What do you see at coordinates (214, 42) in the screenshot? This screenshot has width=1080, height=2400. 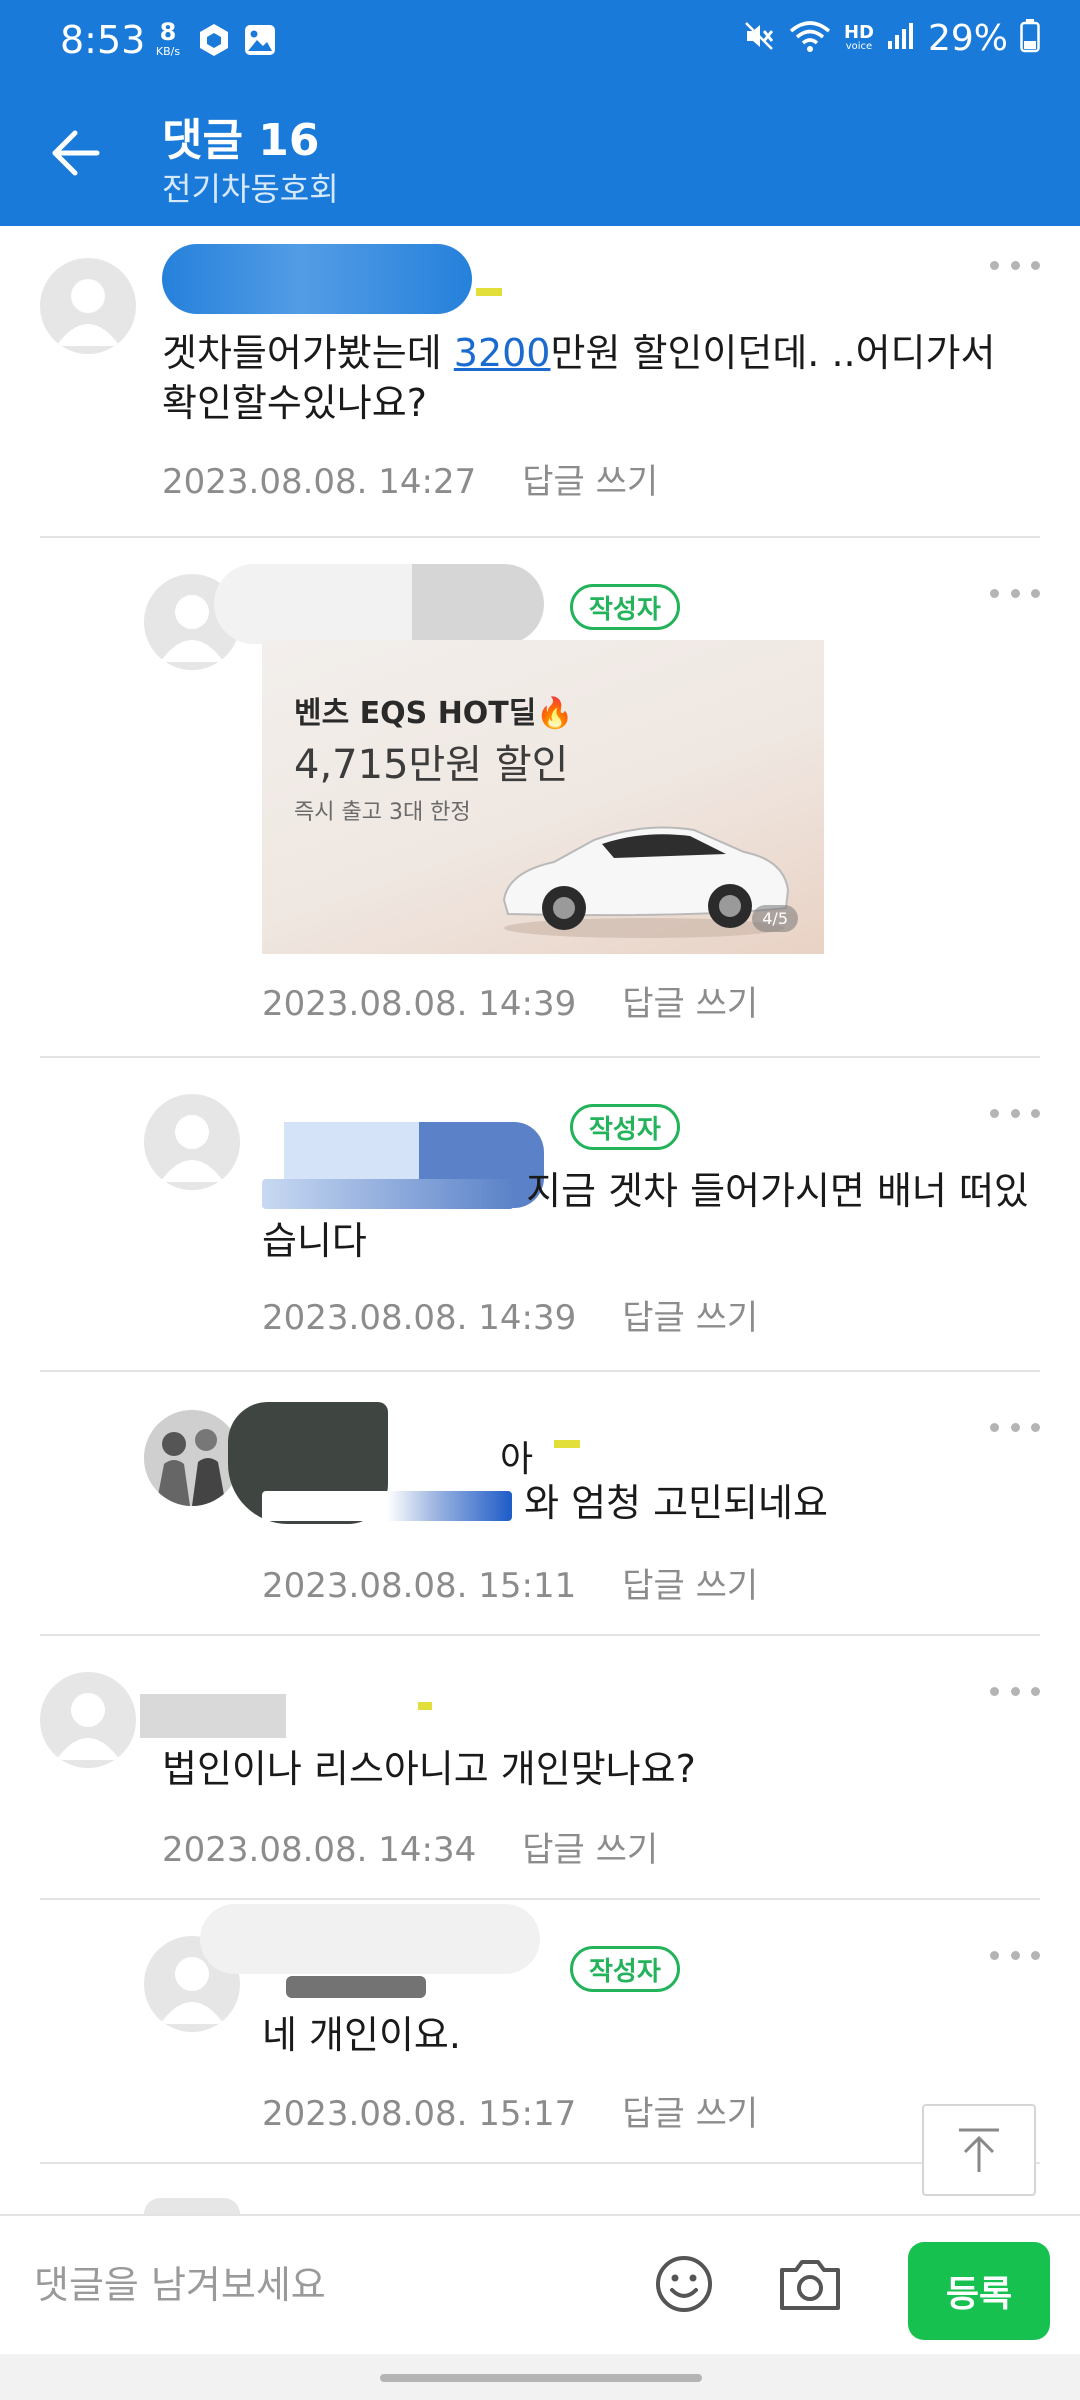 I see `app-notification-icon` at bounding box center [214, 42].